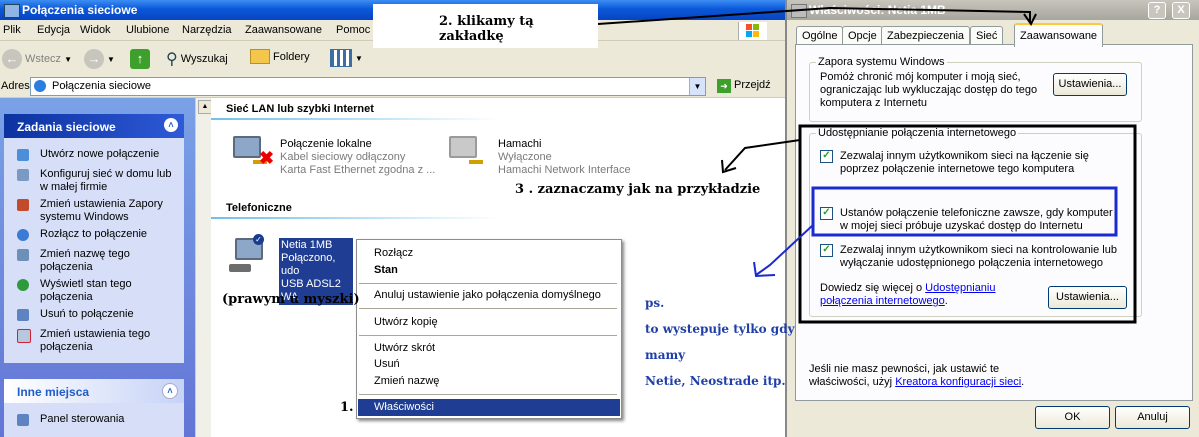 This screenshot has width=1199, height=437. What do you see at coordinates (964, 211) in the screenshot?
I see `dial-highlight-box` at bounding box center [964, 211].